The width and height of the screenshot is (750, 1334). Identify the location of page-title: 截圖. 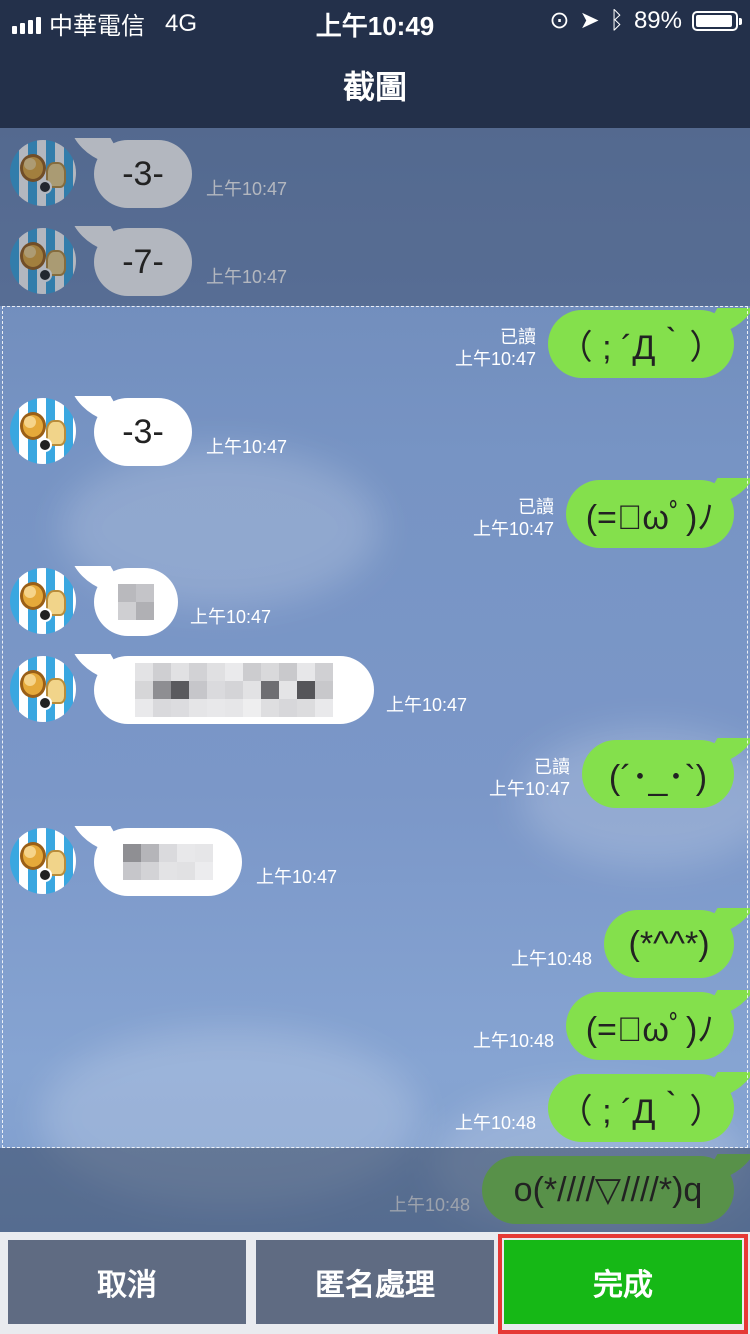
(374, 87).